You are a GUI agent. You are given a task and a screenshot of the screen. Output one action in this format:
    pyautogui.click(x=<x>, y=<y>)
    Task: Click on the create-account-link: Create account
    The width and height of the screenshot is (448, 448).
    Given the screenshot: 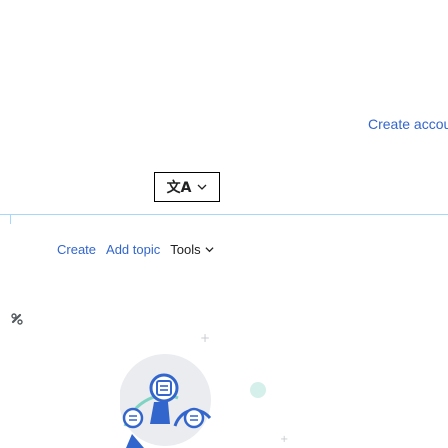 What is the action you would take?
    pyautogui.click(x=408, y=124)
    